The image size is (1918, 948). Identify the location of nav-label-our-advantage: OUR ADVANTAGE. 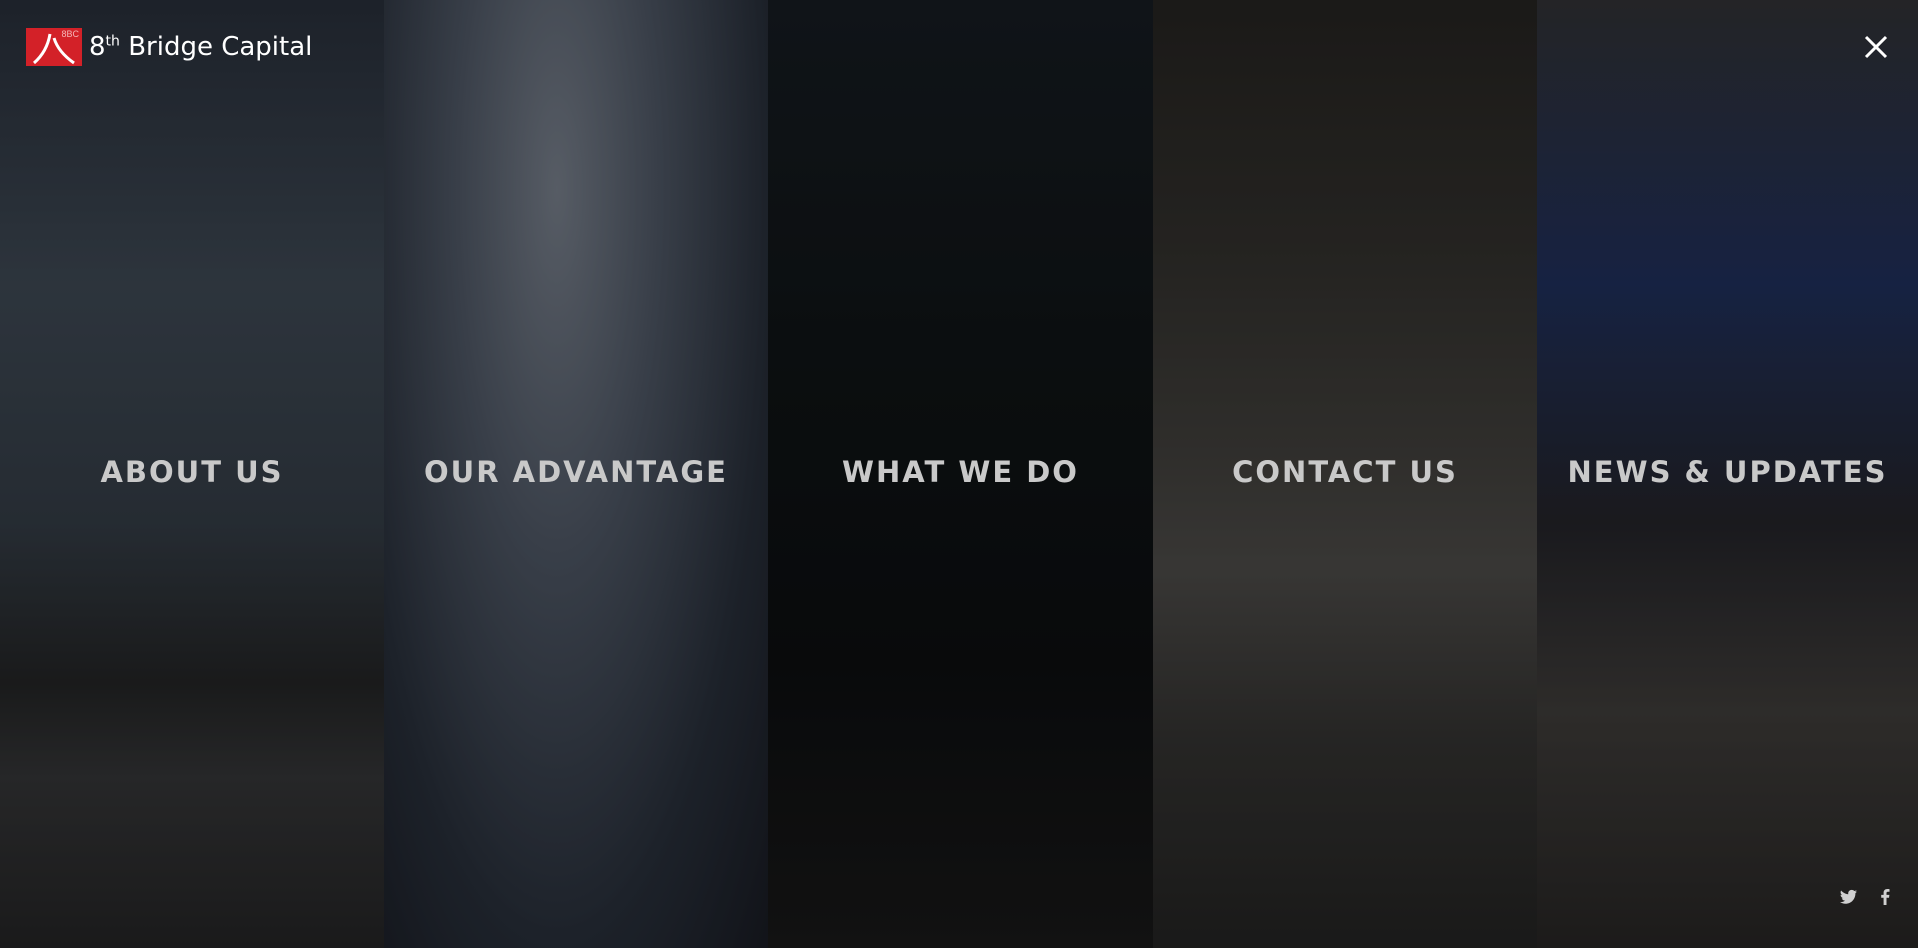
(576, 472).